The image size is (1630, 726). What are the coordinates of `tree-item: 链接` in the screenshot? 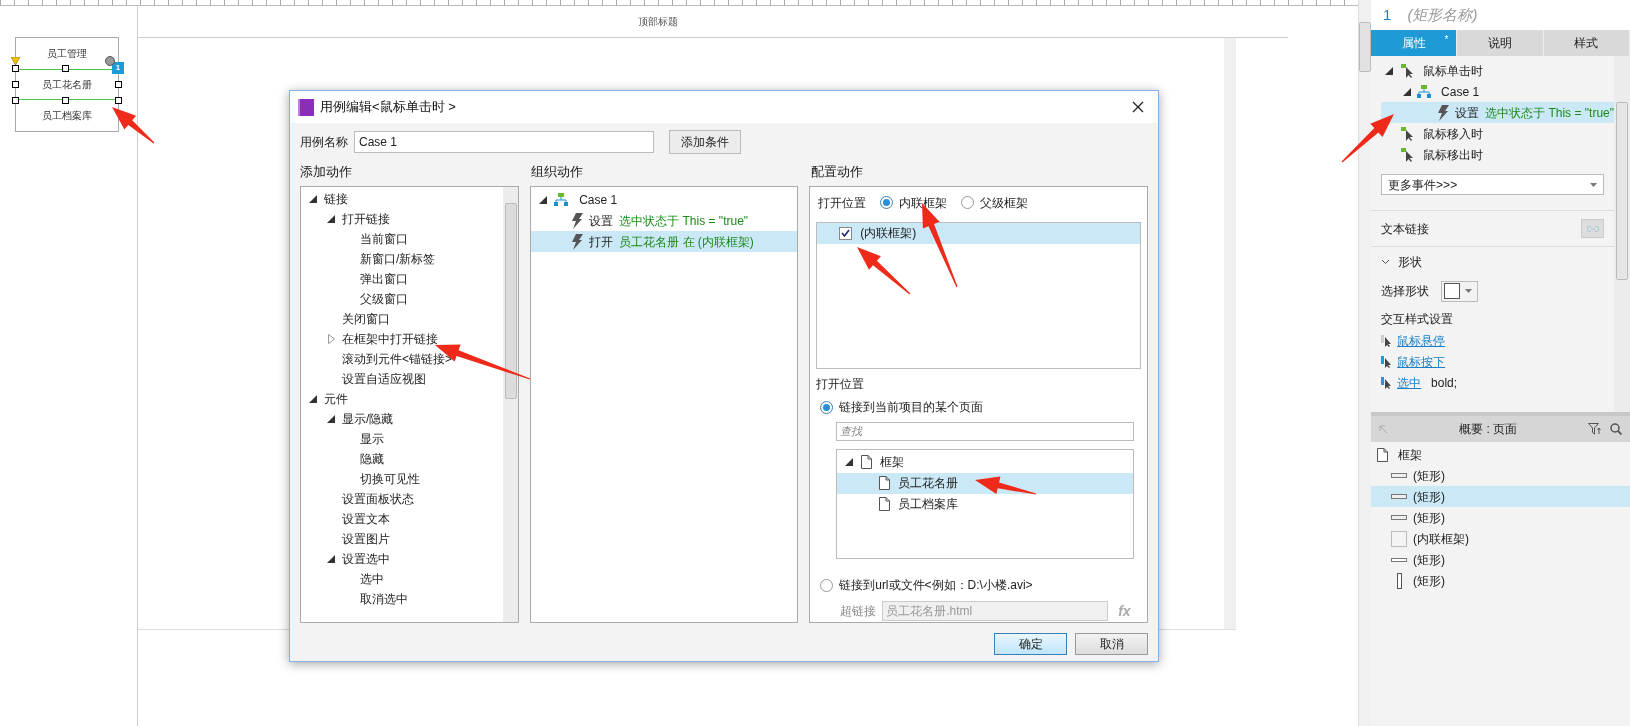 It's located at (336, 199).